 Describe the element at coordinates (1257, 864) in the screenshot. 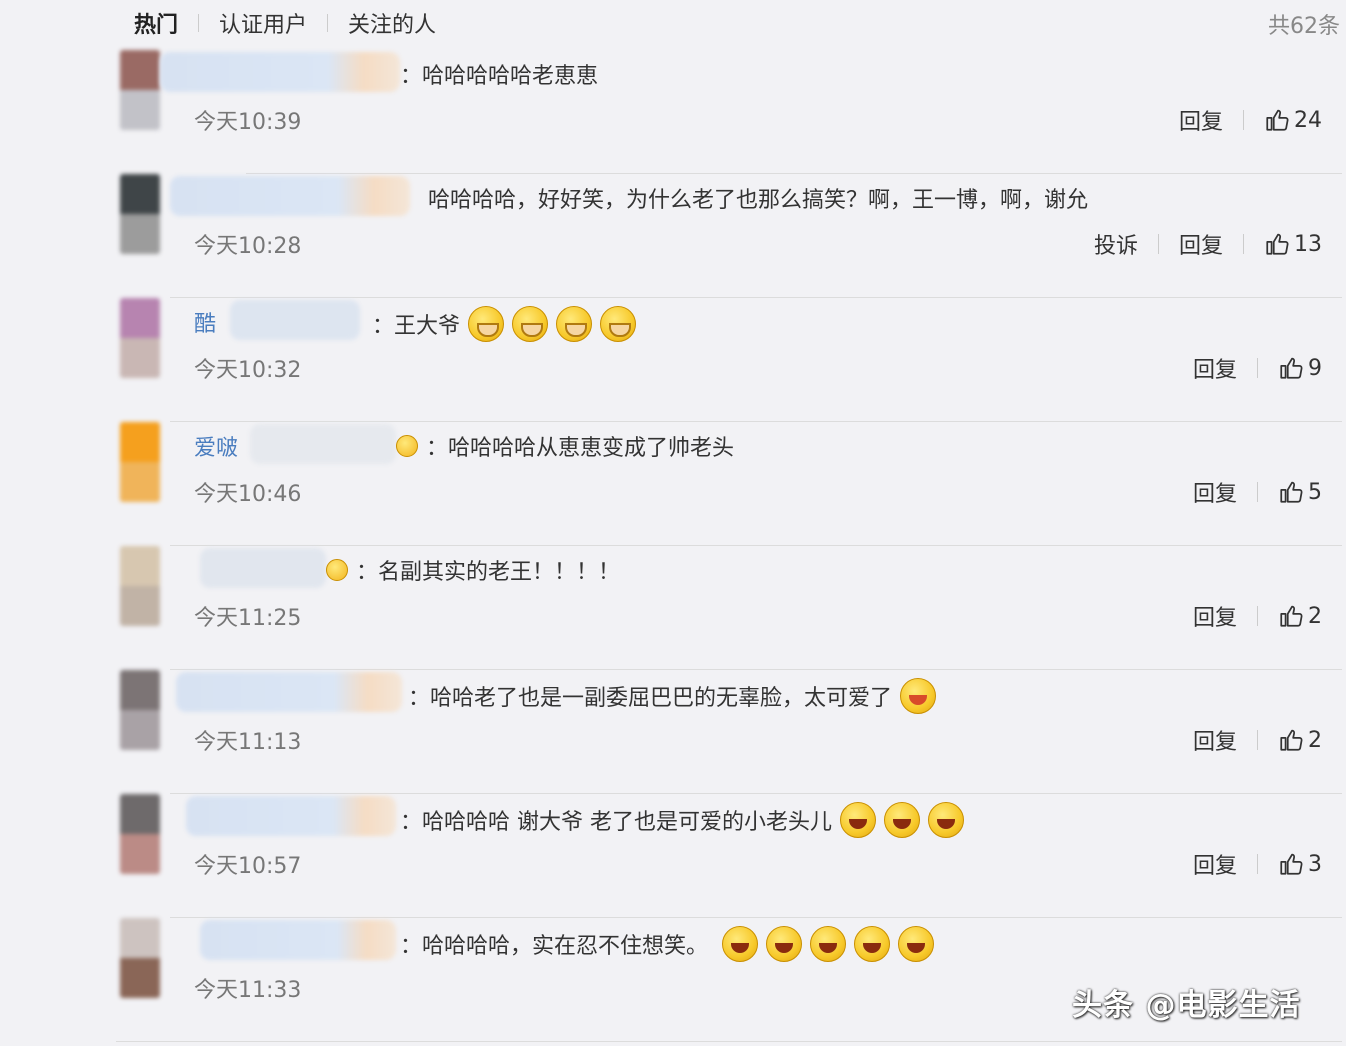

I see `comment-actions: 回复 3` at that location.